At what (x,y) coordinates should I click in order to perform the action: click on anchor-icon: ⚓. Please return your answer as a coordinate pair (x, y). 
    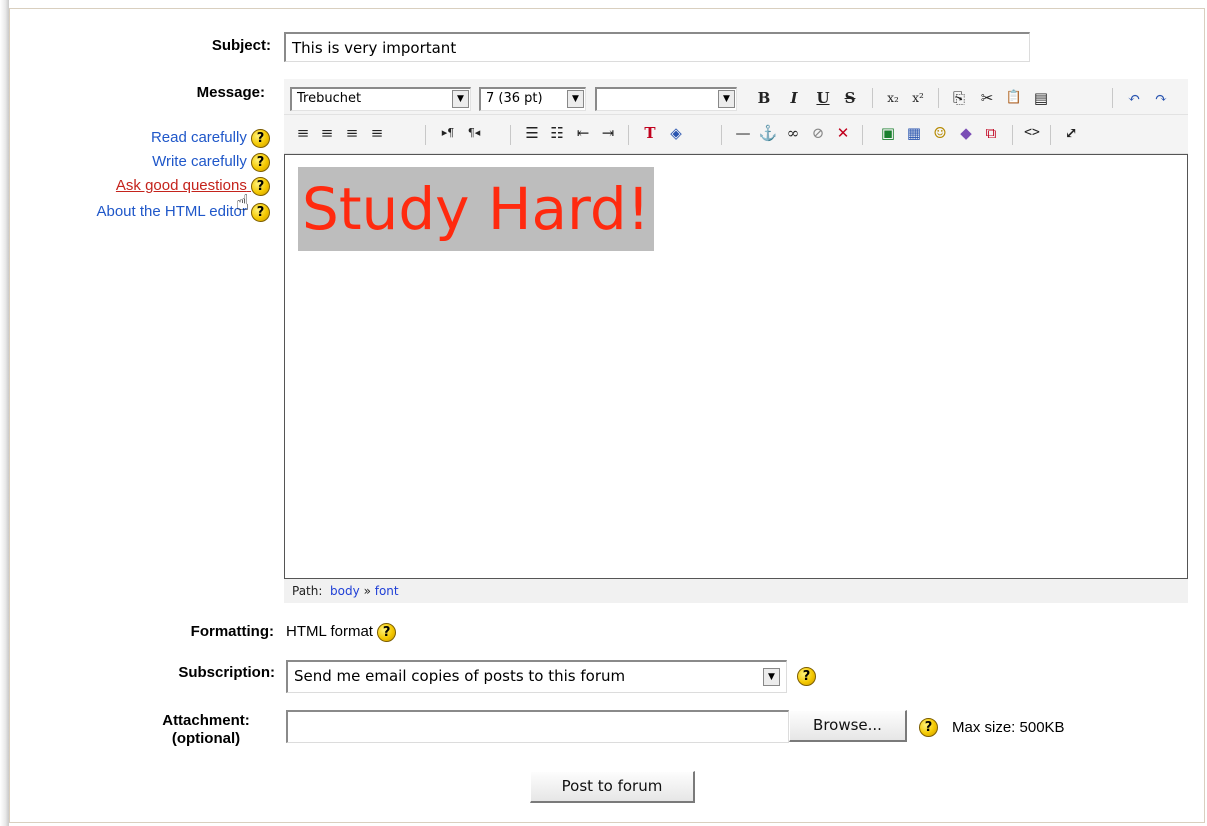
    Looking at the image, I should click on (768, 133).